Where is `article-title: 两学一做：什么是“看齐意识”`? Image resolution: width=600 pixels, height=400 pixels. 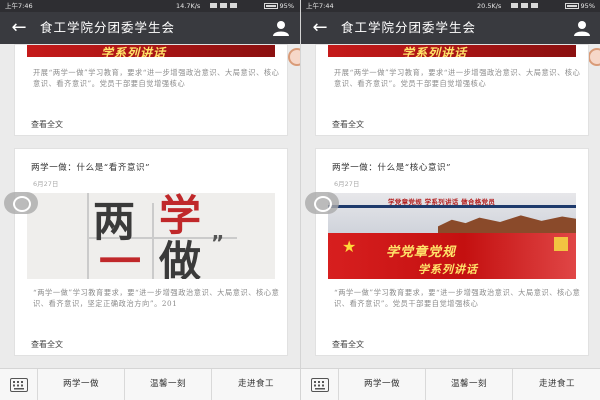
article-title: 两学一做：什么是“看齐意识” is located at coordinates (90, 167).